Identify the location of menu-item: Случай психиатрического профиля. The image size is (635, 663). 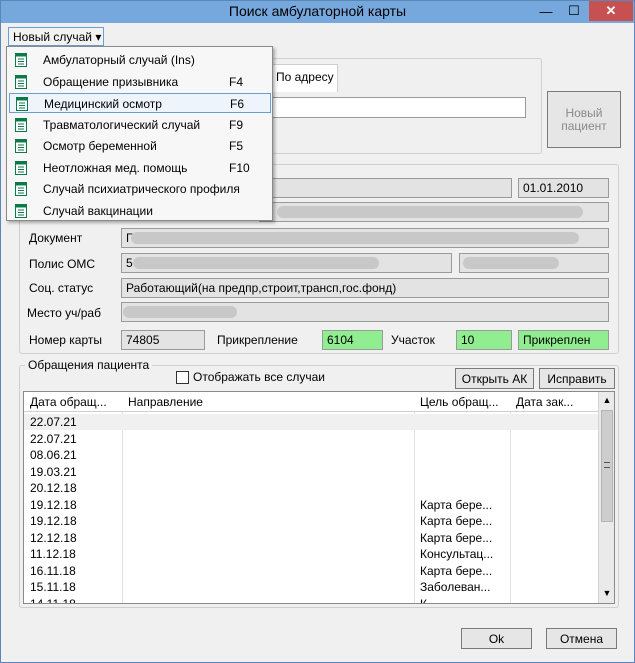
(140, 189).